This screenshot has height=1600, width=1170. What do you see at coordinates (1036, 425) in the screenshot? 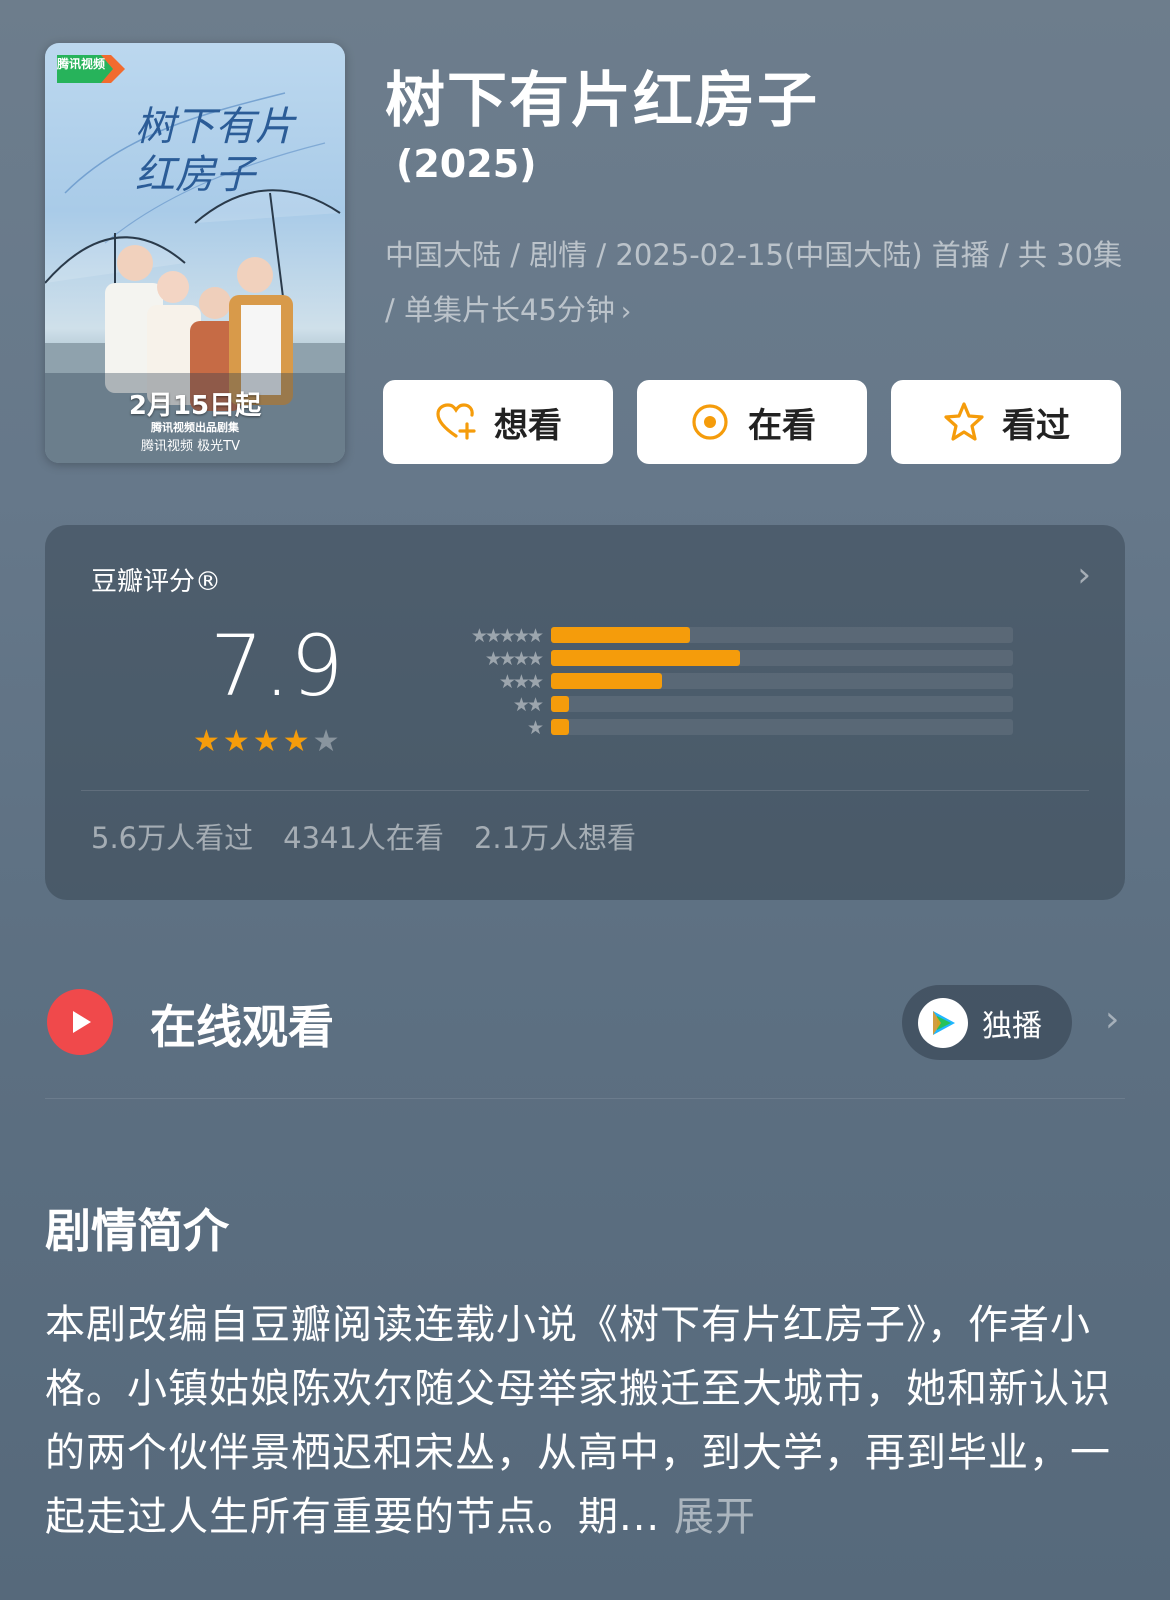
I see `watched-label: 看过` at bounding box center [1036, 425].